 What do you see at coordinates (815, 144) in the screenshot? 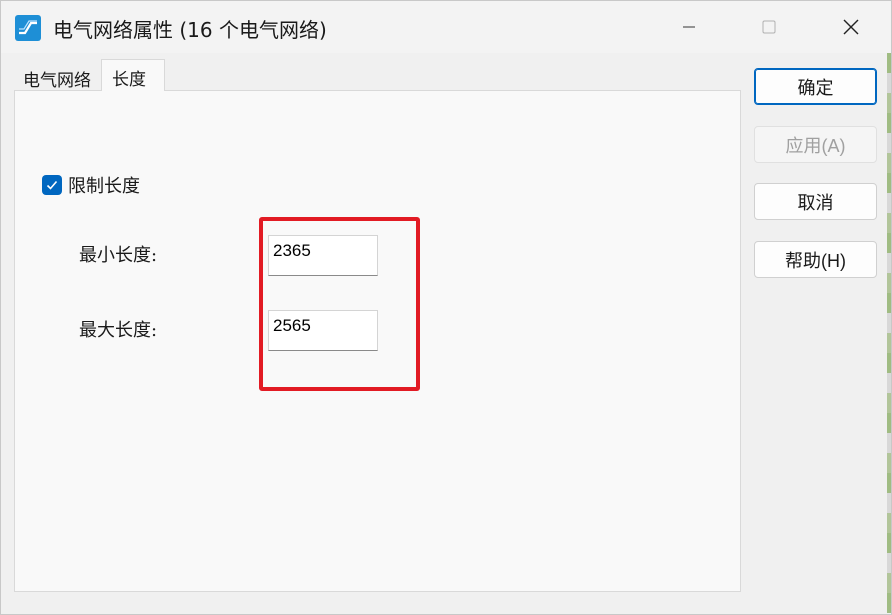
I see `apply-button: 应用(A)` at bounding box center [815, 144].